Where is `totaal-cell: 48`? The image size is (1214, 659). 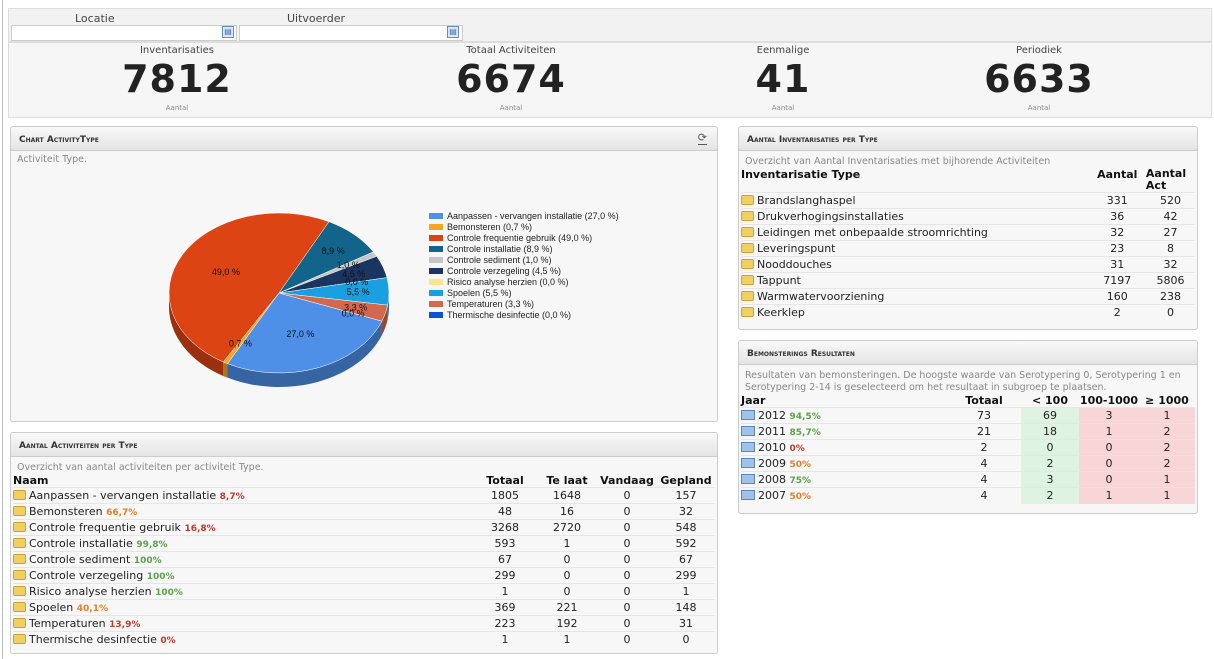
totaal-cell: 48 is located at coordinates (505, 511).